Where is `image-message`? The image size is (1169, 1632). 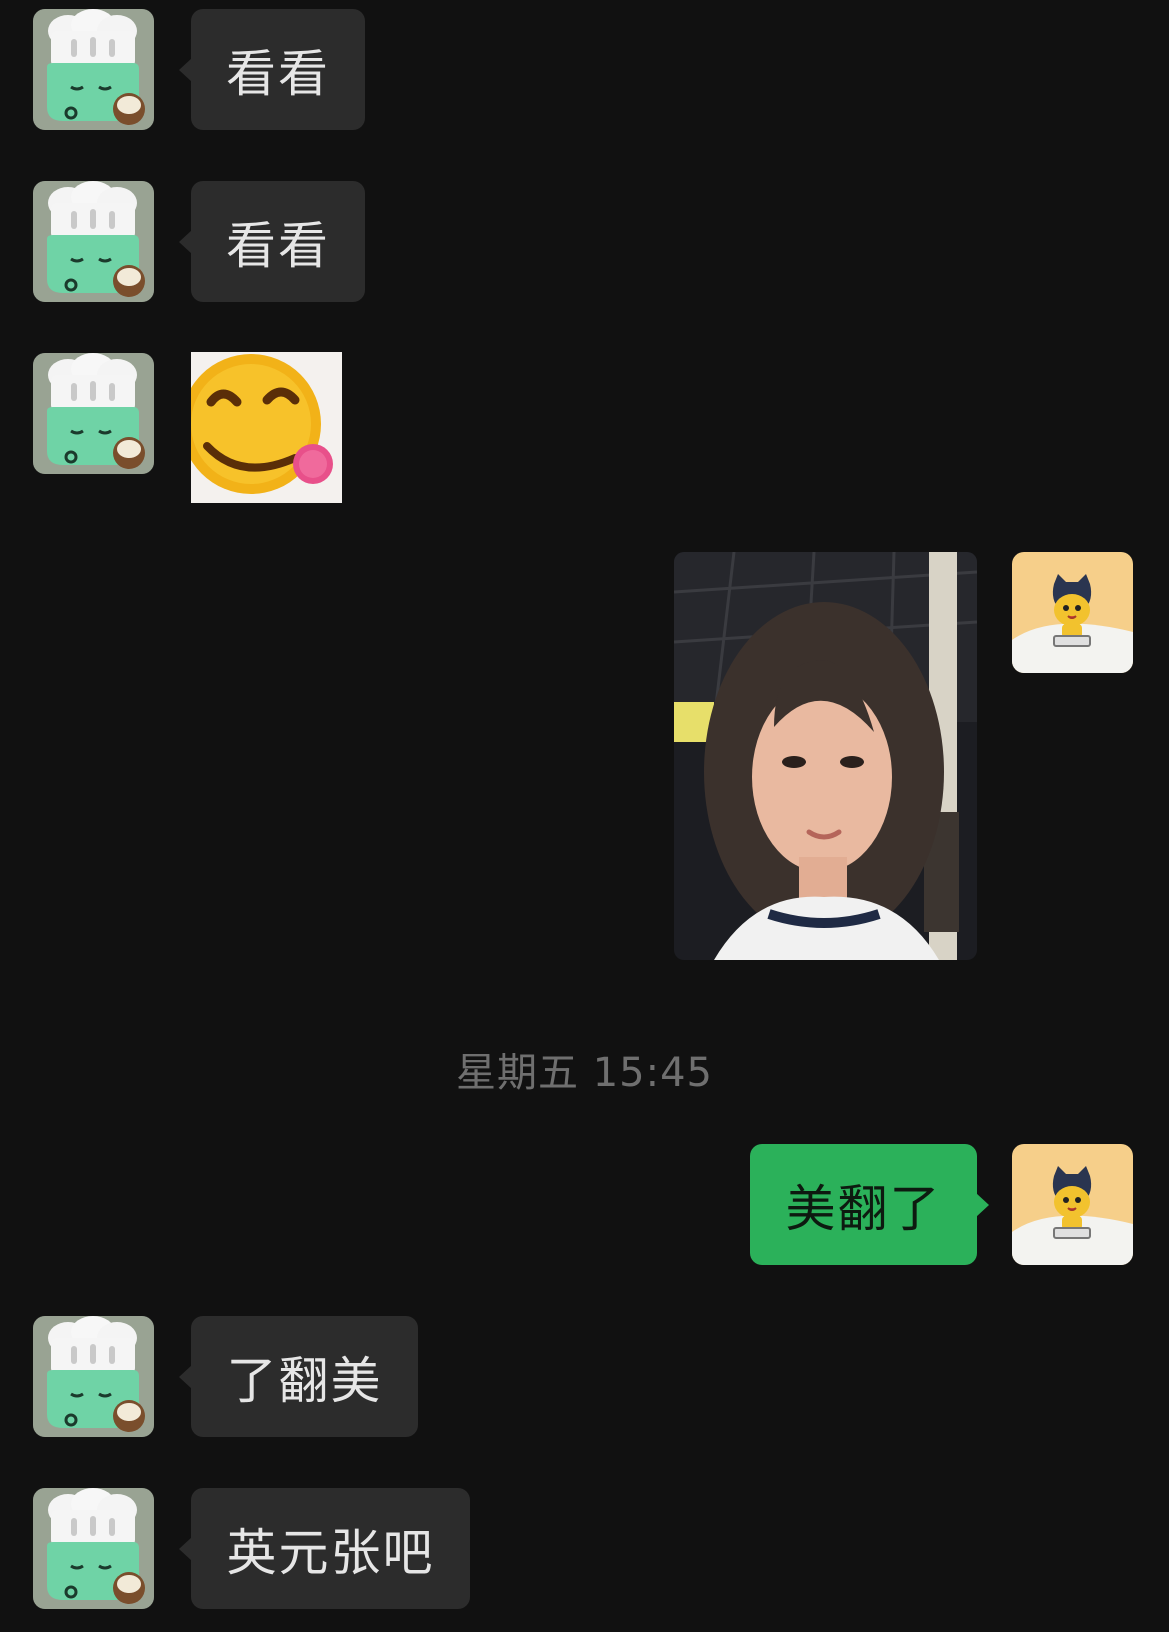
image-message is located at coordinates (825, 756).